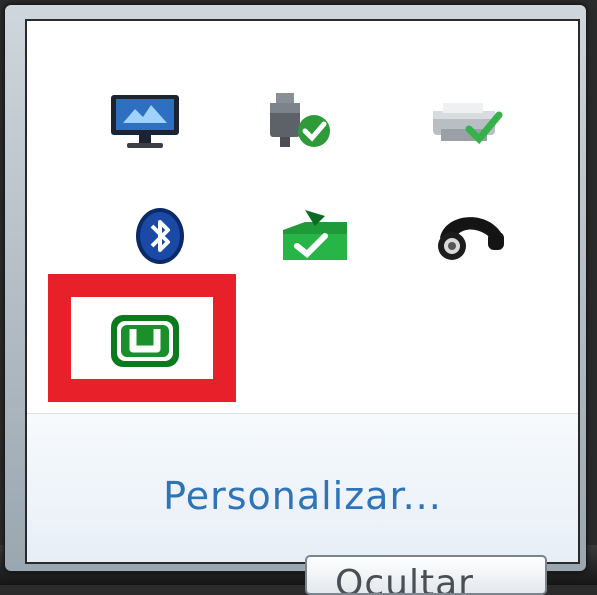  I want to click on usb-device-ok-icon, so click(300, 121).